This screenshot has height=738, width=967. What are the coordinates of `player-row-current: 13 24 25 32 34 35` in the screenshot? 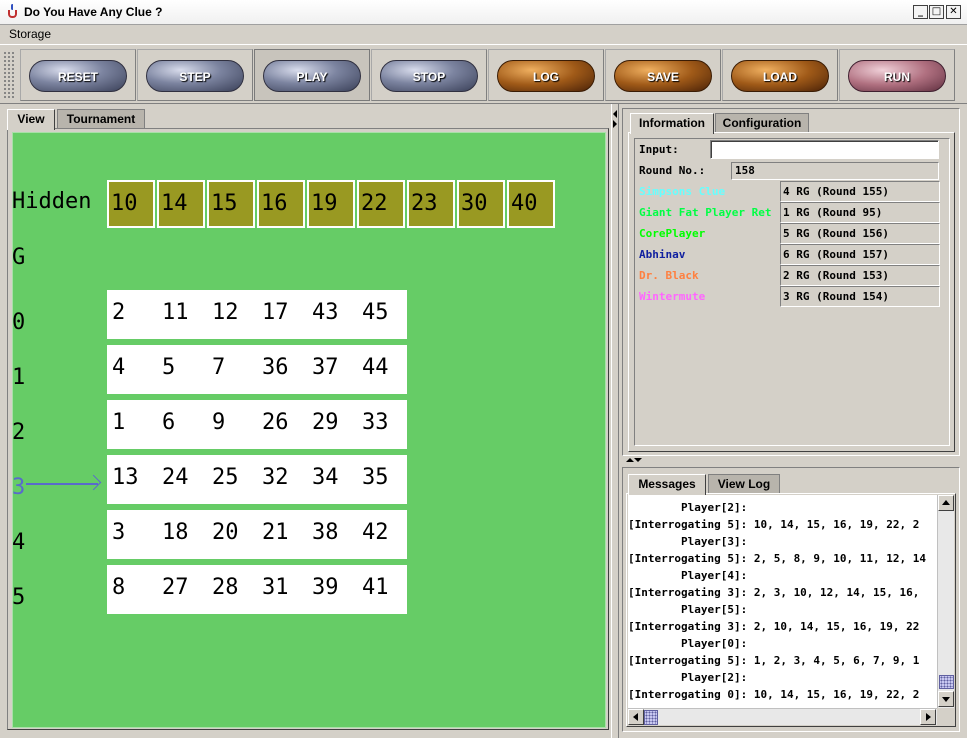 It's located at (257, 479).